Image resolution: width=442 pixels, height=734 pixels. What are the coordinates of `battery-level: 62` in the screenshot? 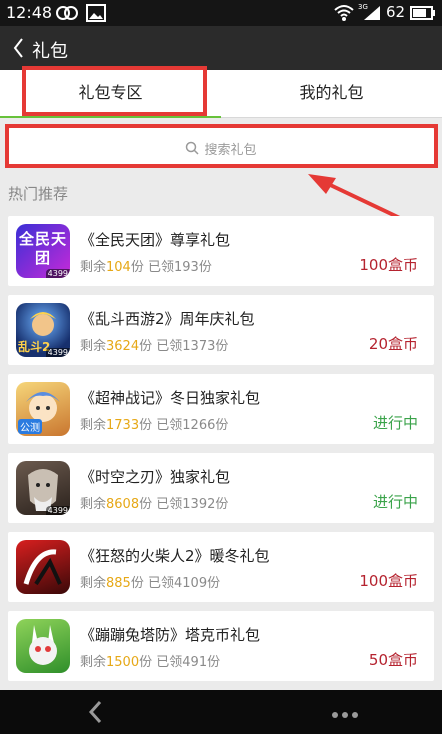 It's located at (396, 12).